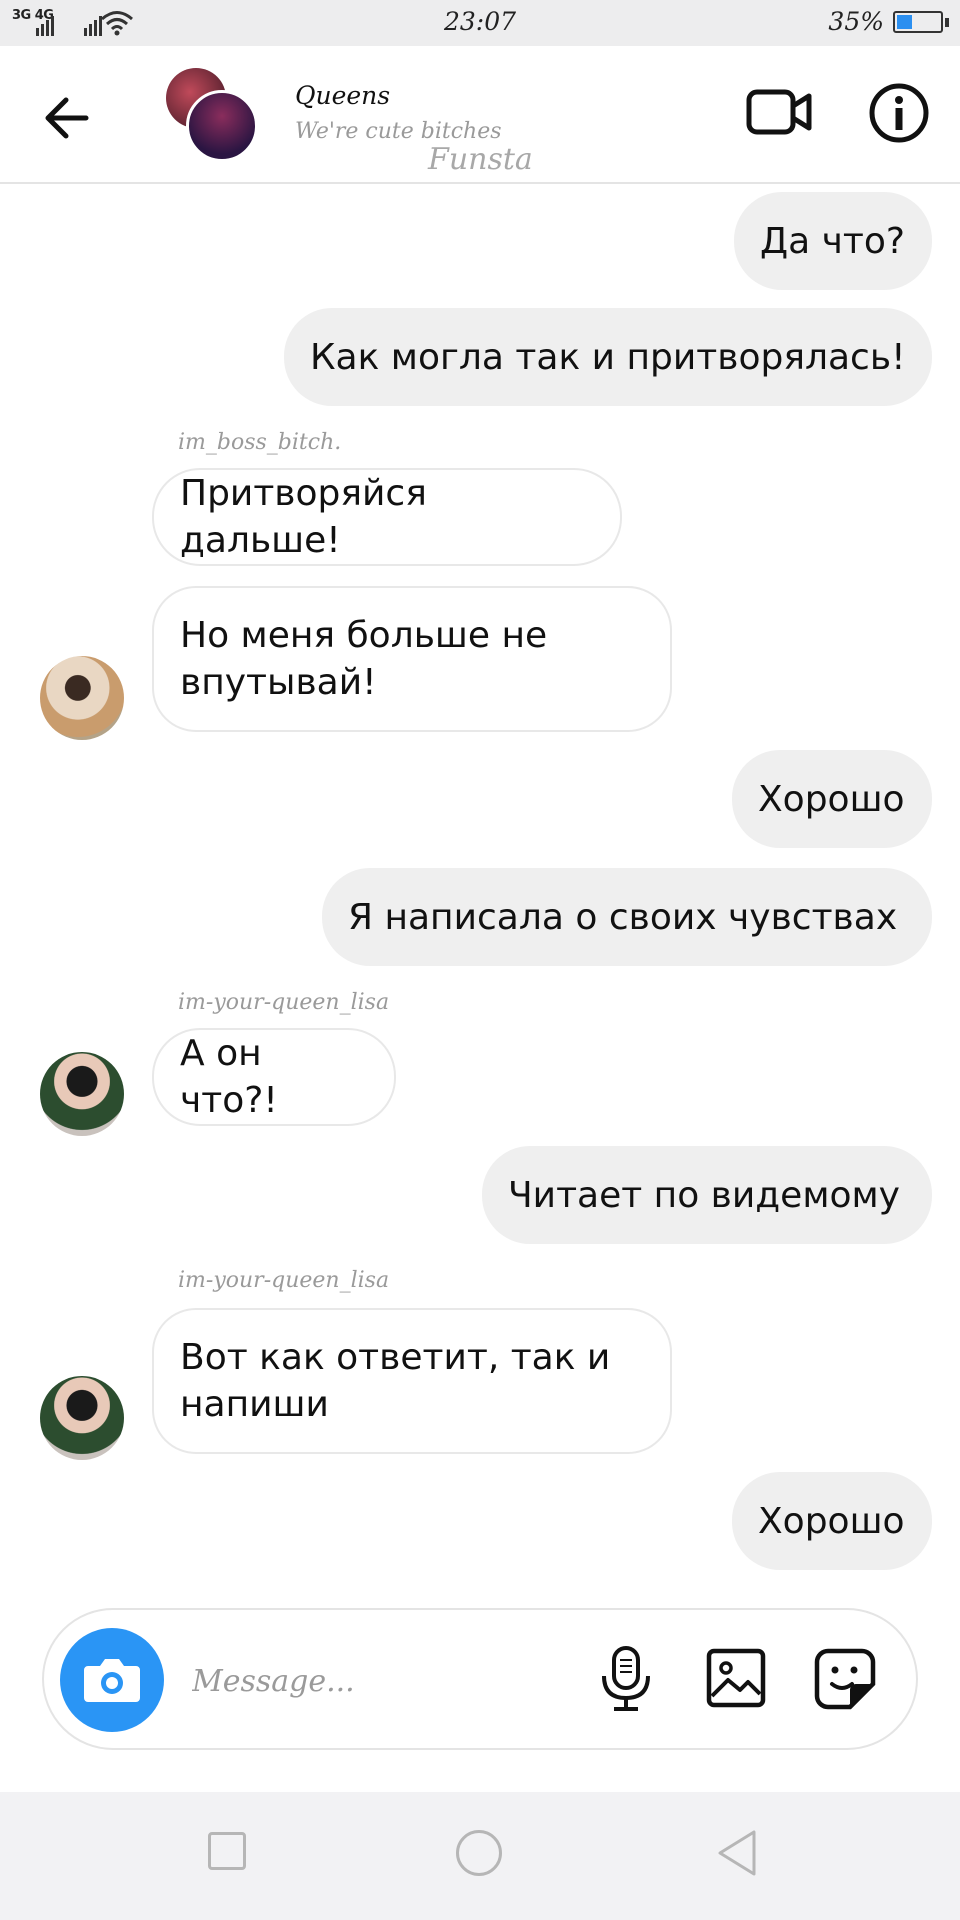 This screenshot has width=960, height=1920. I want to click on chat-subtitle: We're cute bitches, so click(398, 131).